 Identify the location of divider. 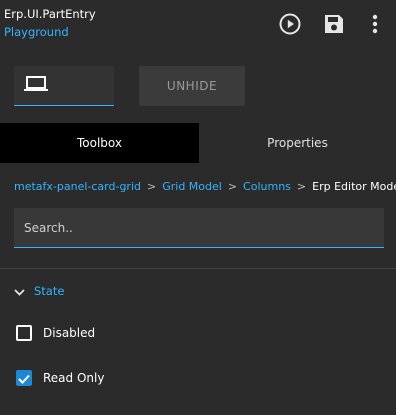
(198, 268).